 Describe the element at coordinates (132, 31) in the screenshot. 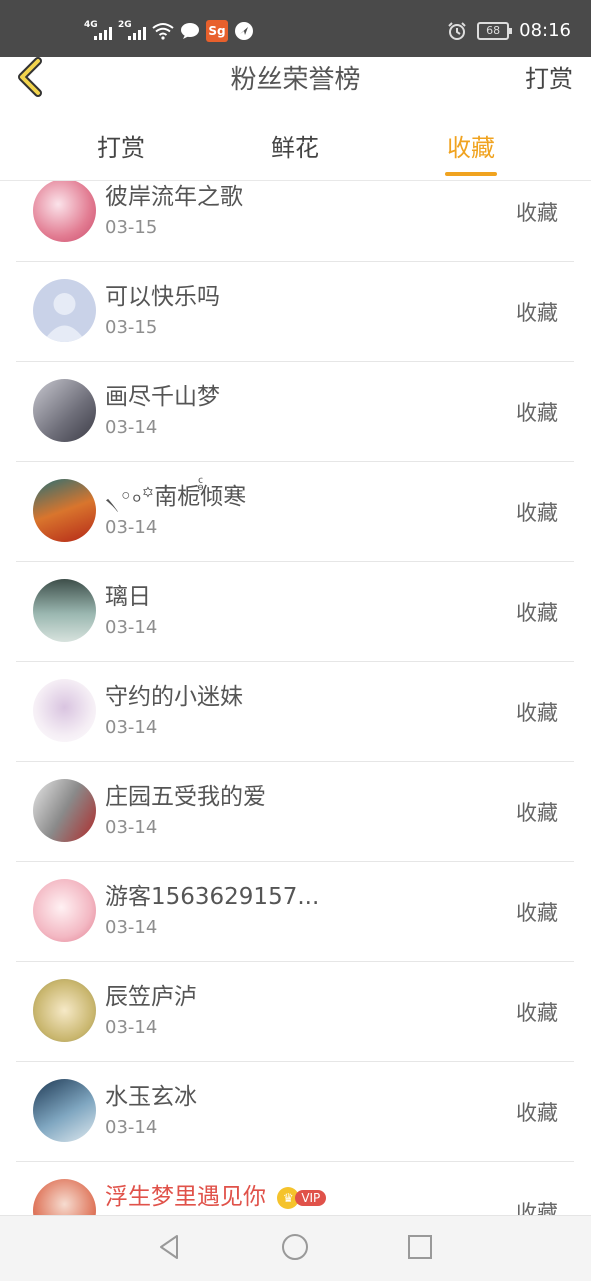

I see `signal-2g-icon: 2G` at that location.